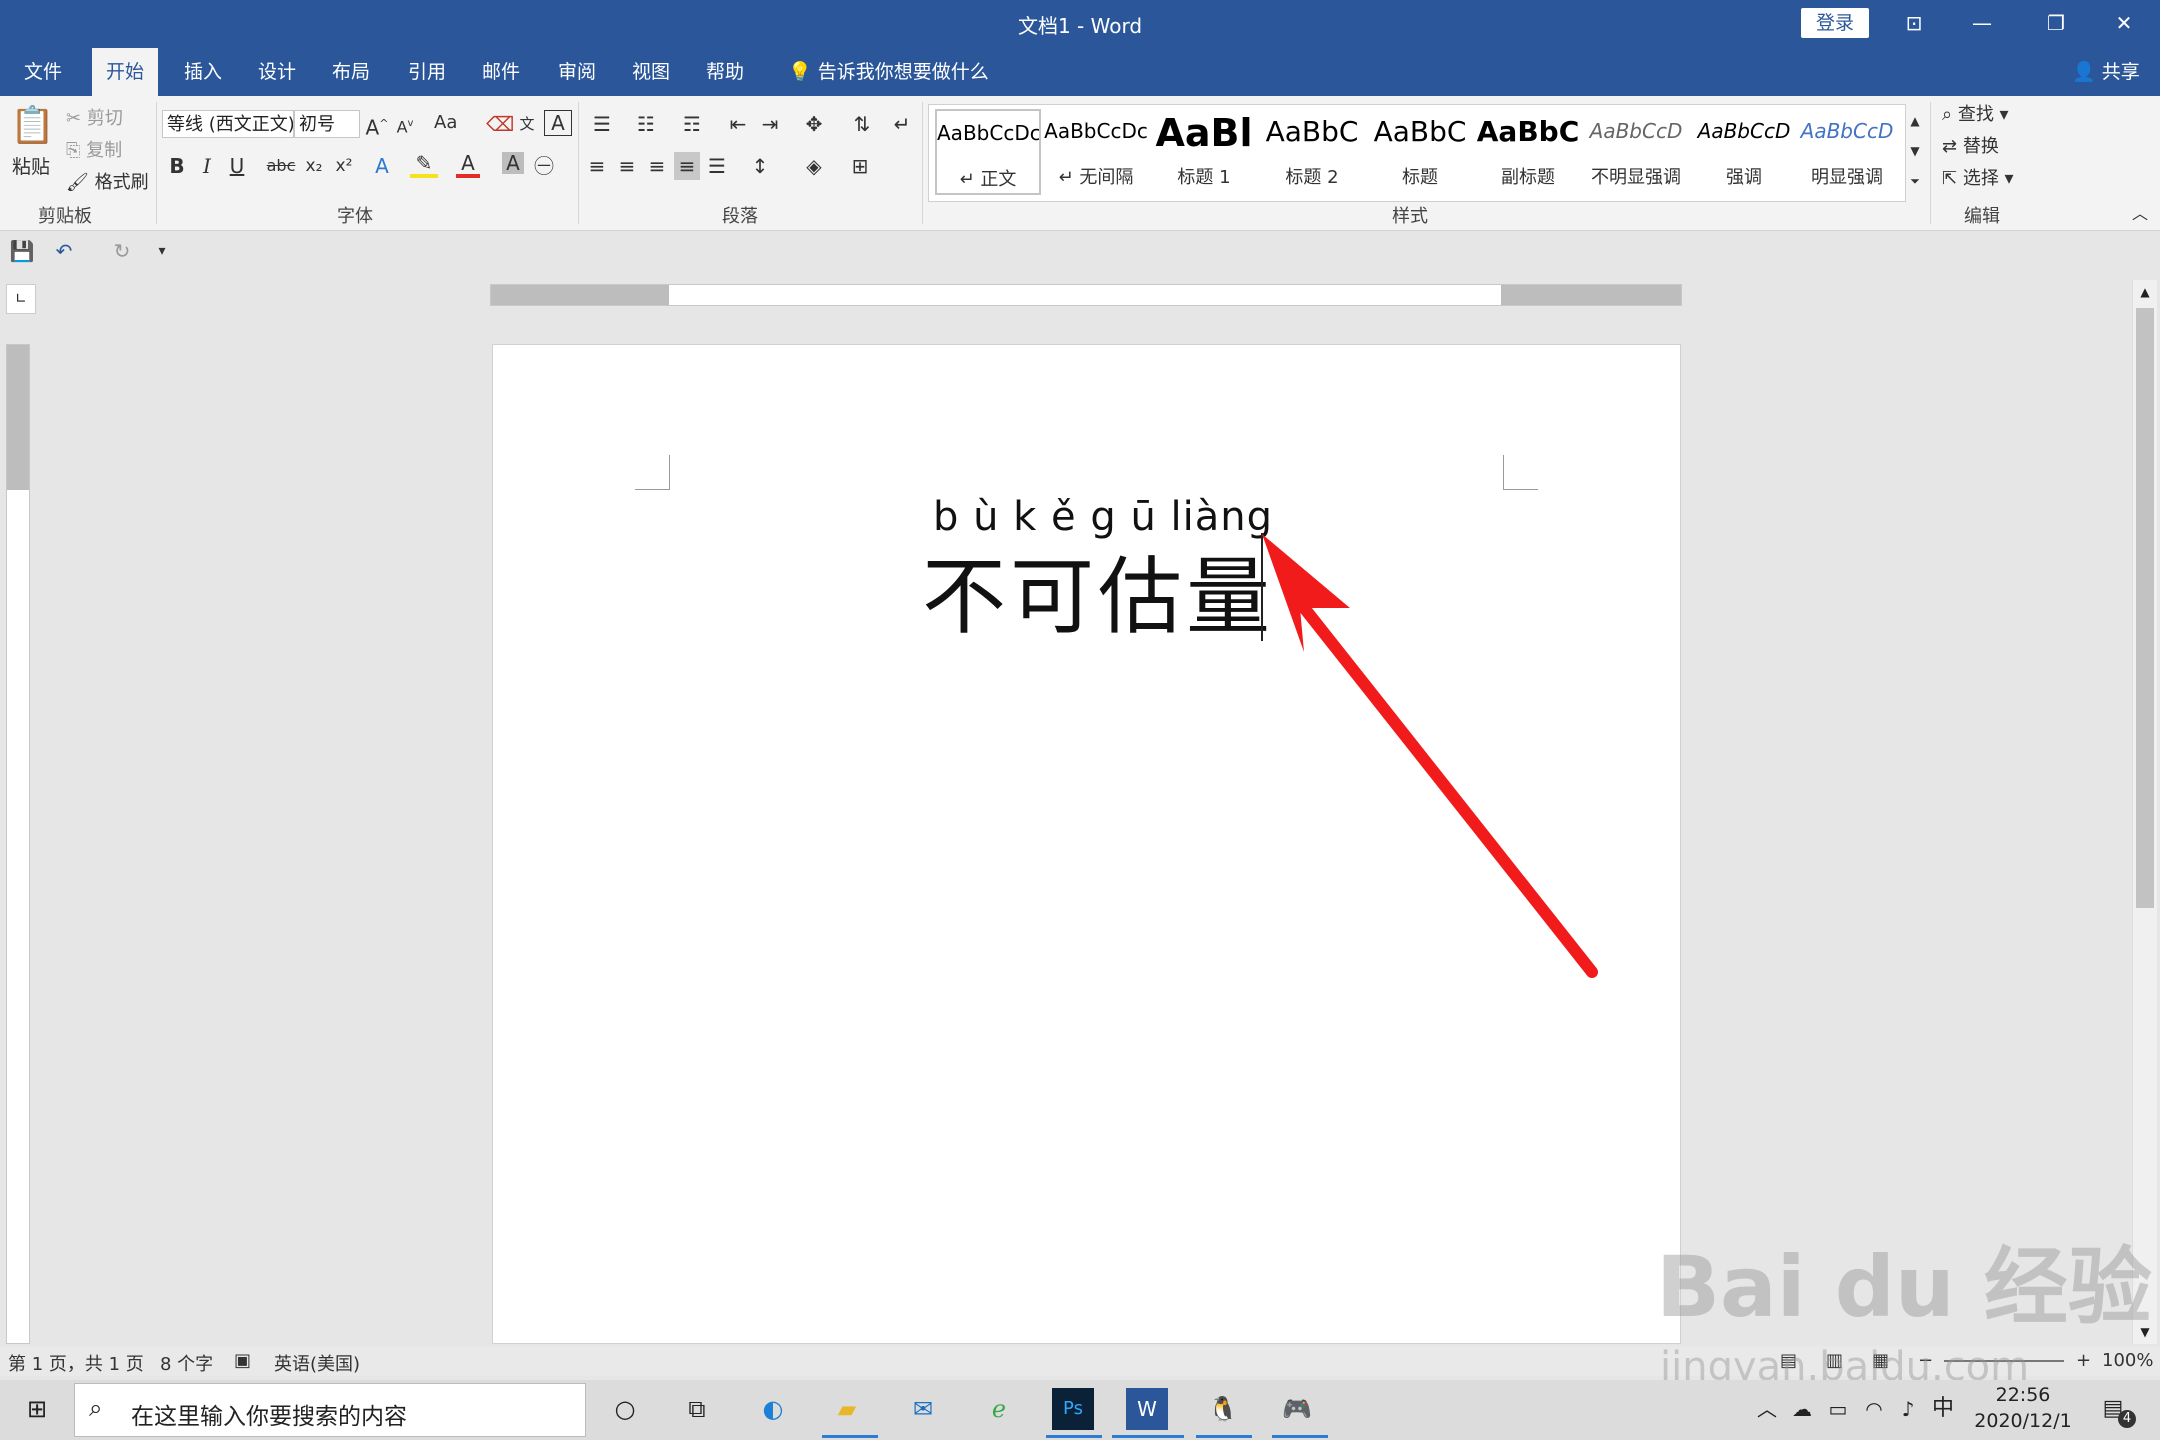  I want to click on bold-icon: B, so click(177, 166).